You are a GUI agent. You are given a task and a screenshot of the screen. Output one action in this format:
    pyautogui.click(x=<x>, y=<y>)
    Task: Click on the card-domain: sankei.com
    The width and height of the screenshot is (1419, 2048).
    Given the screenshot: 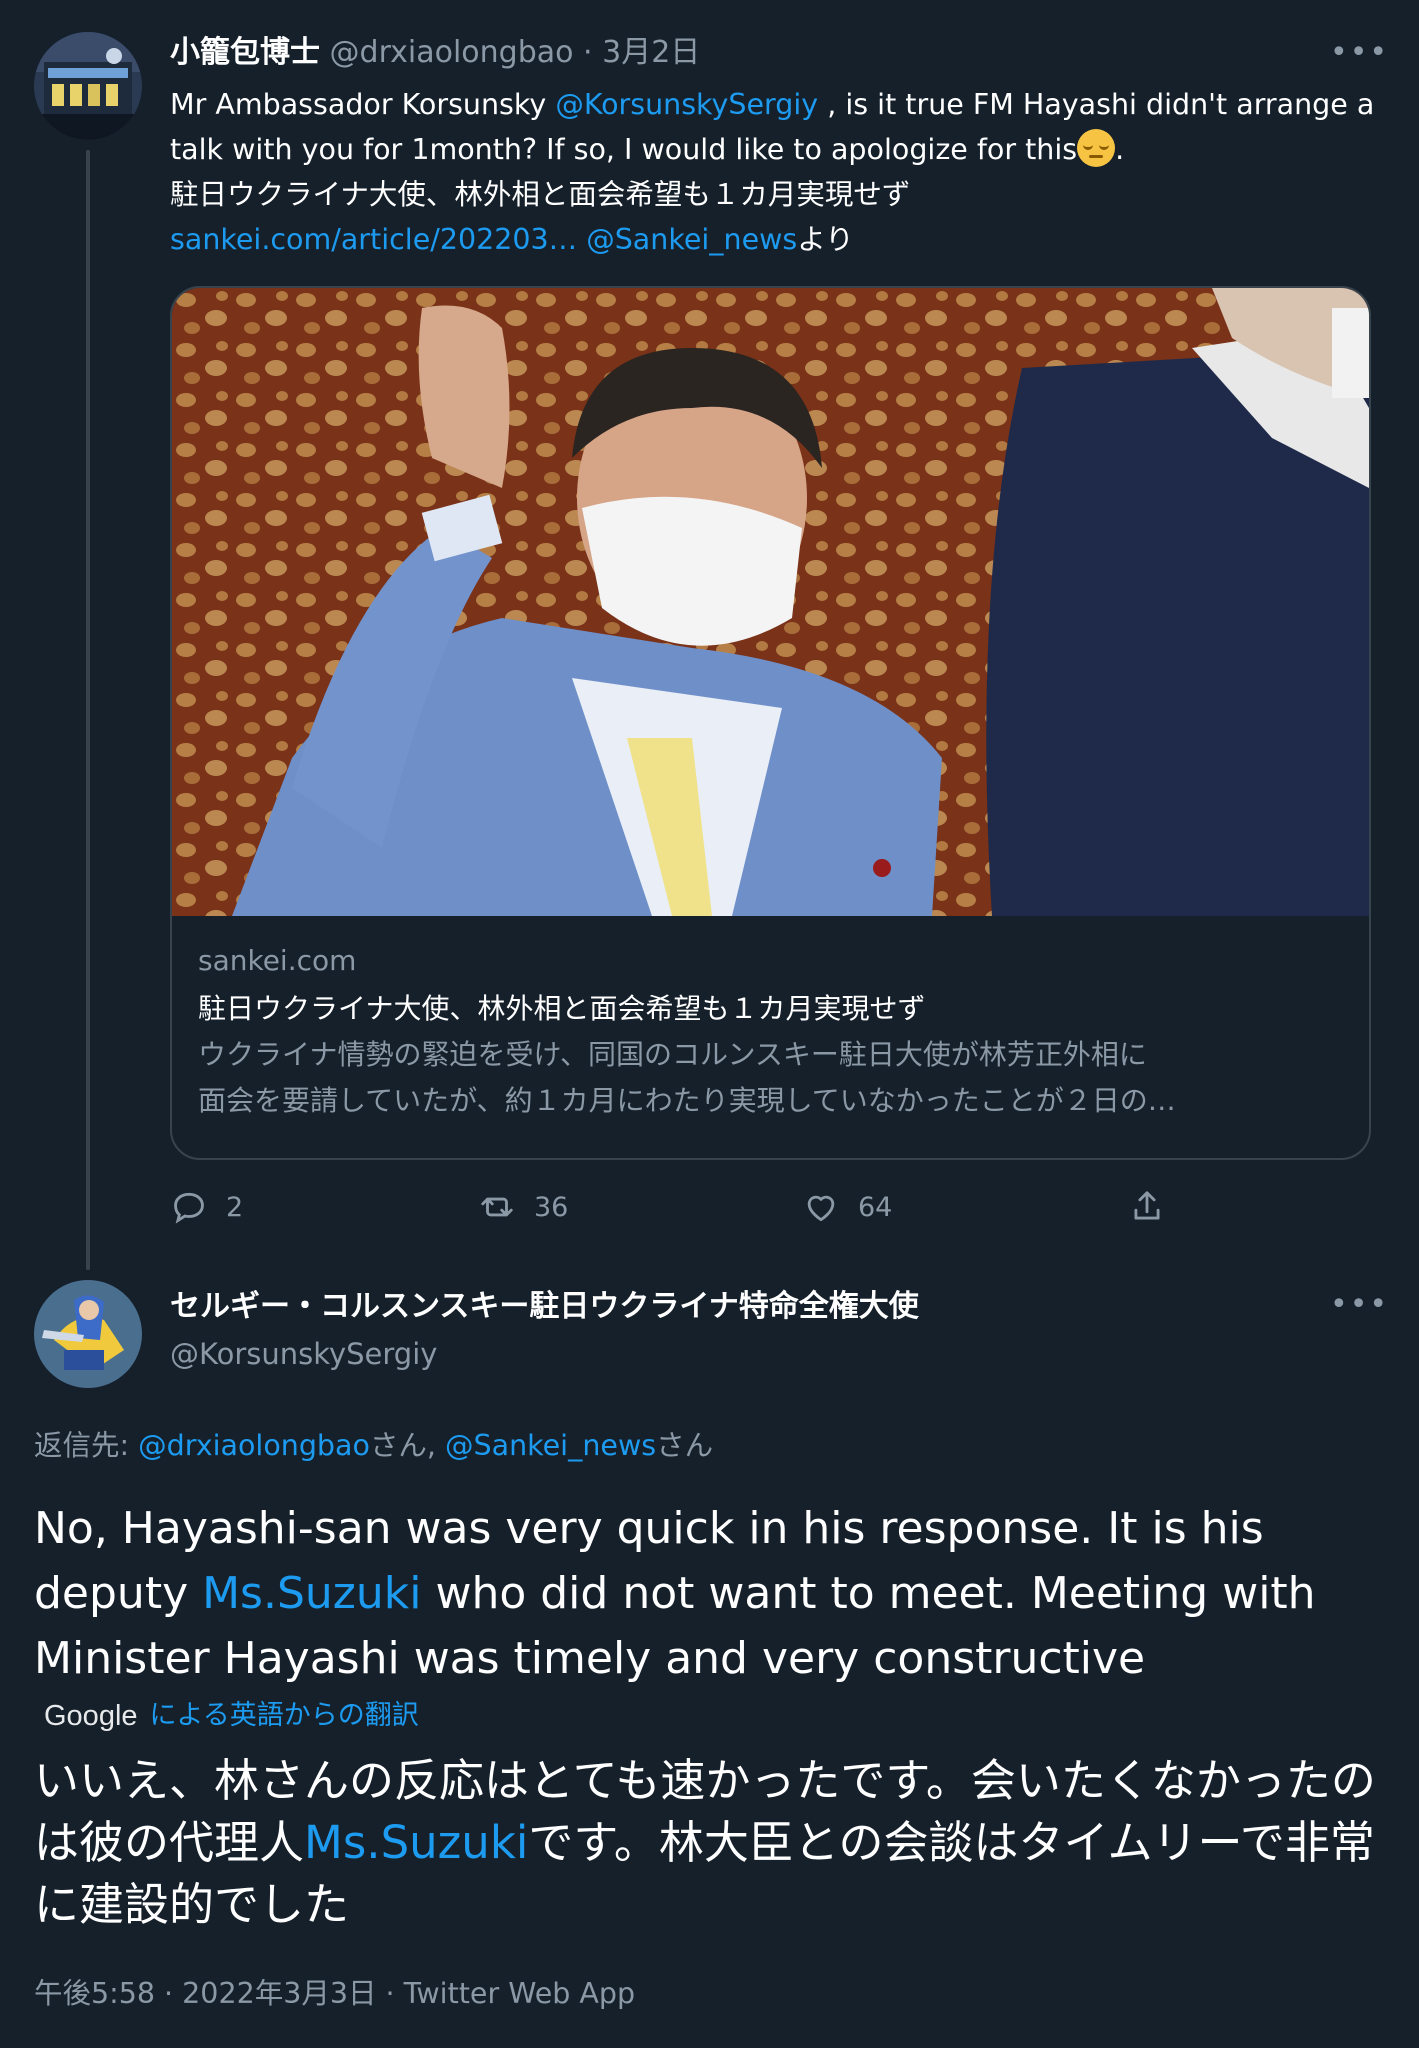 What is the action you would take?
    pyautogui.click(x=277, y=960)
    